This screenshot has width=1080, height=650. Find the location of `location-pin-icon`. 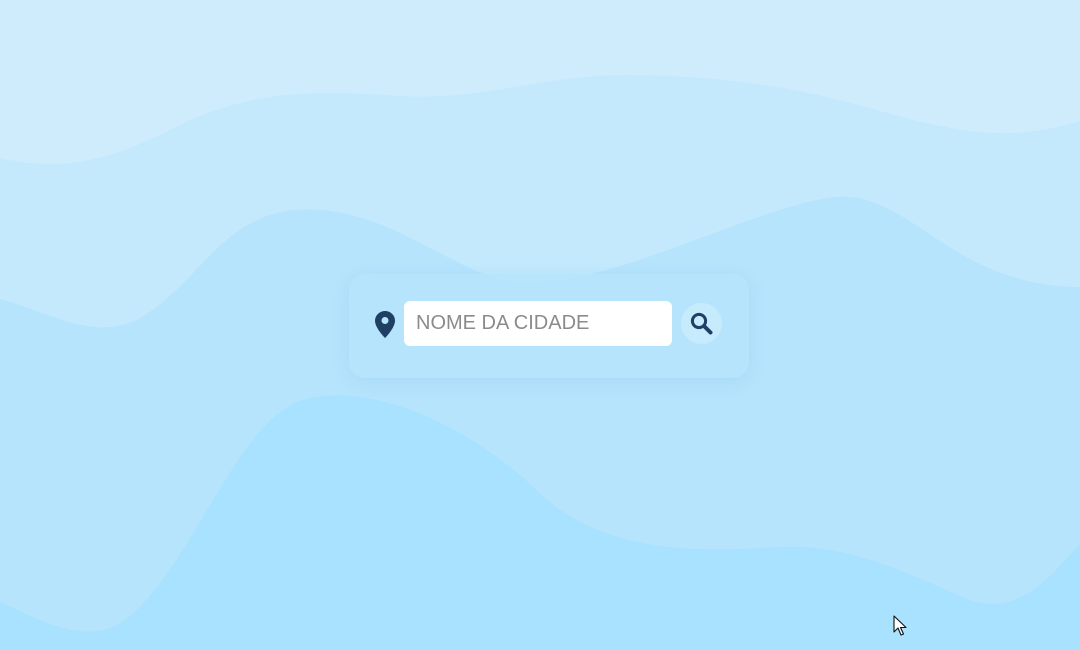

location-pin-icon is located at coordinates (385, 324).